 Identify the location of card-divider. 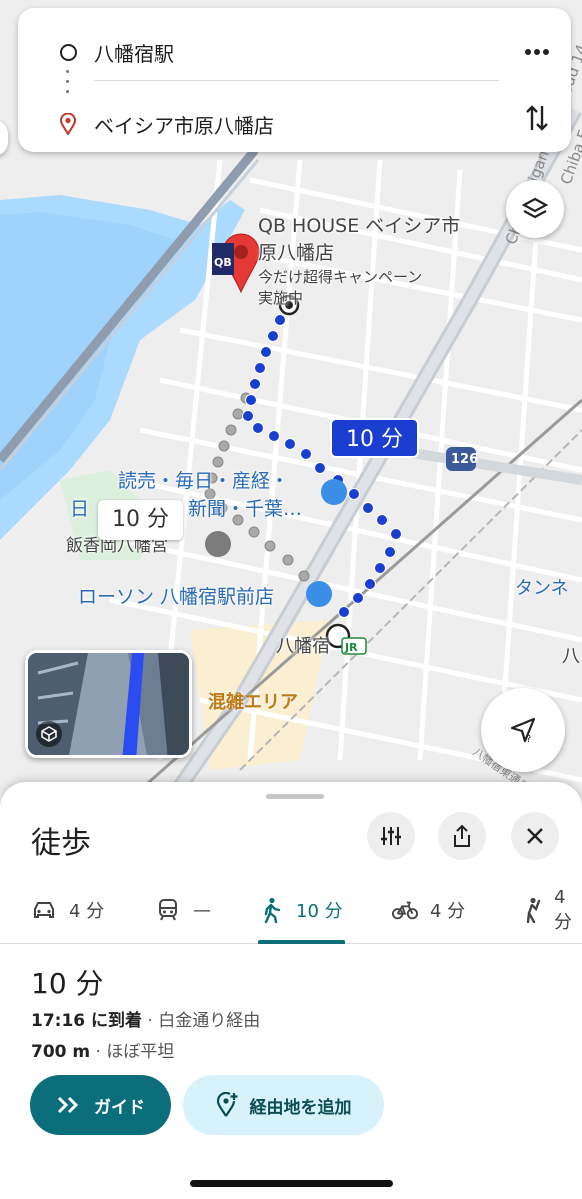
(296, 80).